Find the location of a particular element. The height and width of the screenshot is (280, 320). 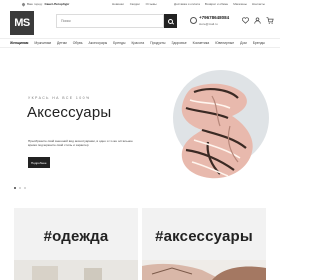

phone-number: +79678648084 is located at coordinates (214, 17).